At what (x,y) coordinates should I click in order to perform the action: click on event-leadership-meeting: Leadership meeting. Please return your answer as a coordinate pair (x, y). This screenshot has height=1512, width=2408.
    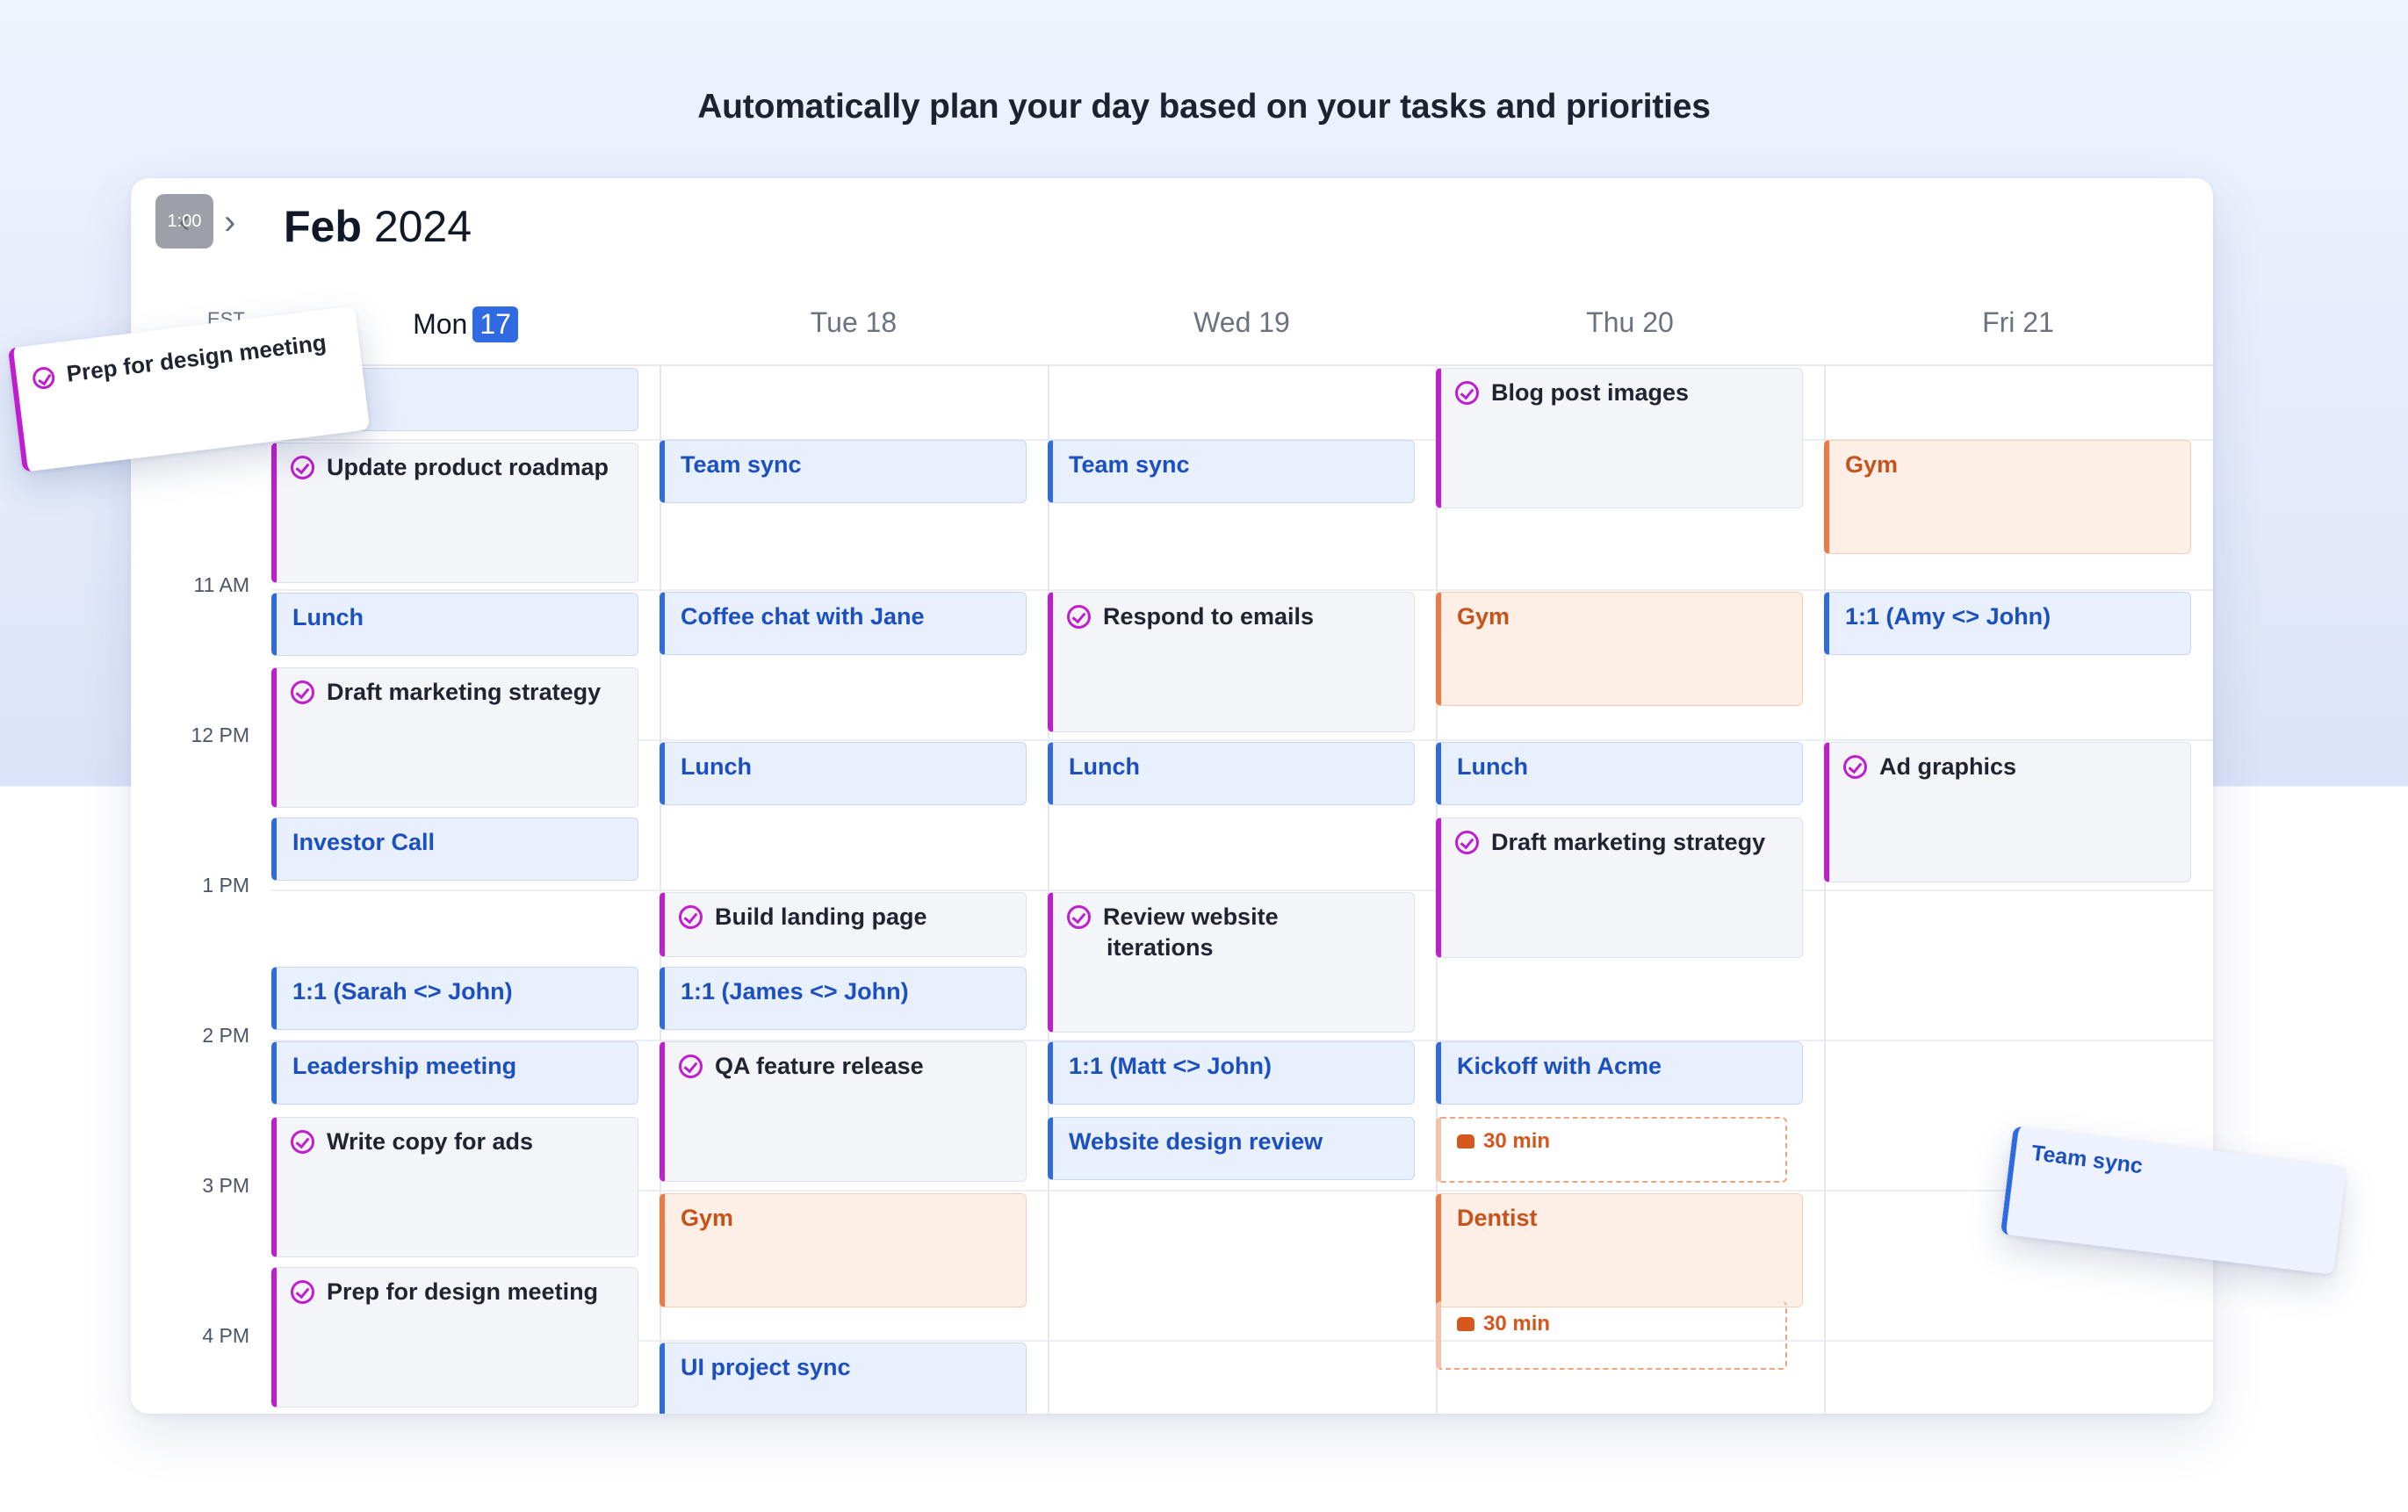
    Looking at the image, I should click on (454, 1073).